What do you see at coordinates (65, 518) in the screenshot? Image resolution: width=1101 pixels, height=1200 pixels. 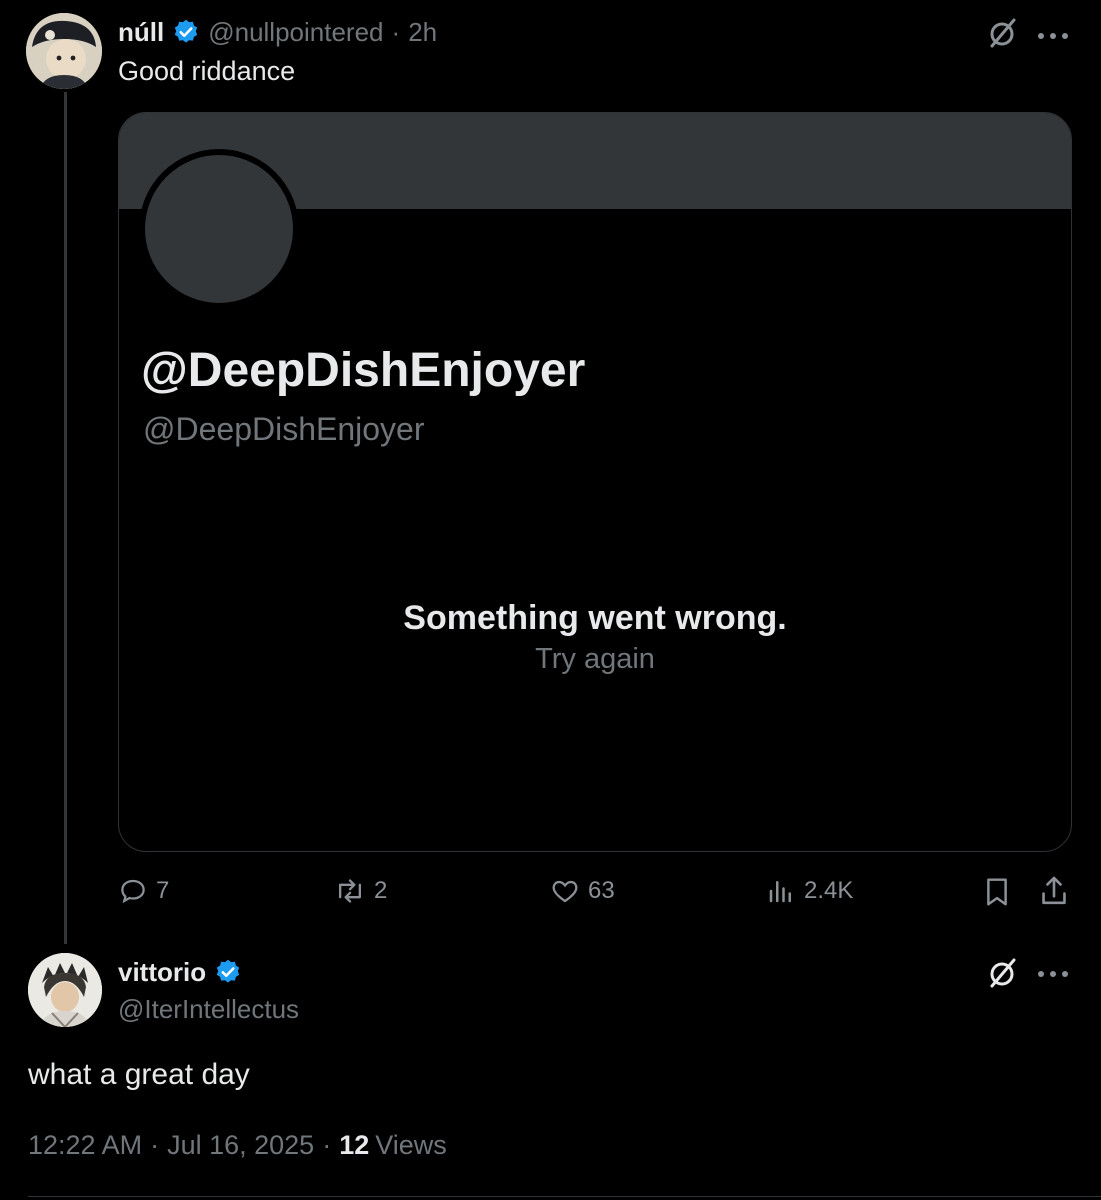 I see `thread-line` at bounding box center [65, 518].